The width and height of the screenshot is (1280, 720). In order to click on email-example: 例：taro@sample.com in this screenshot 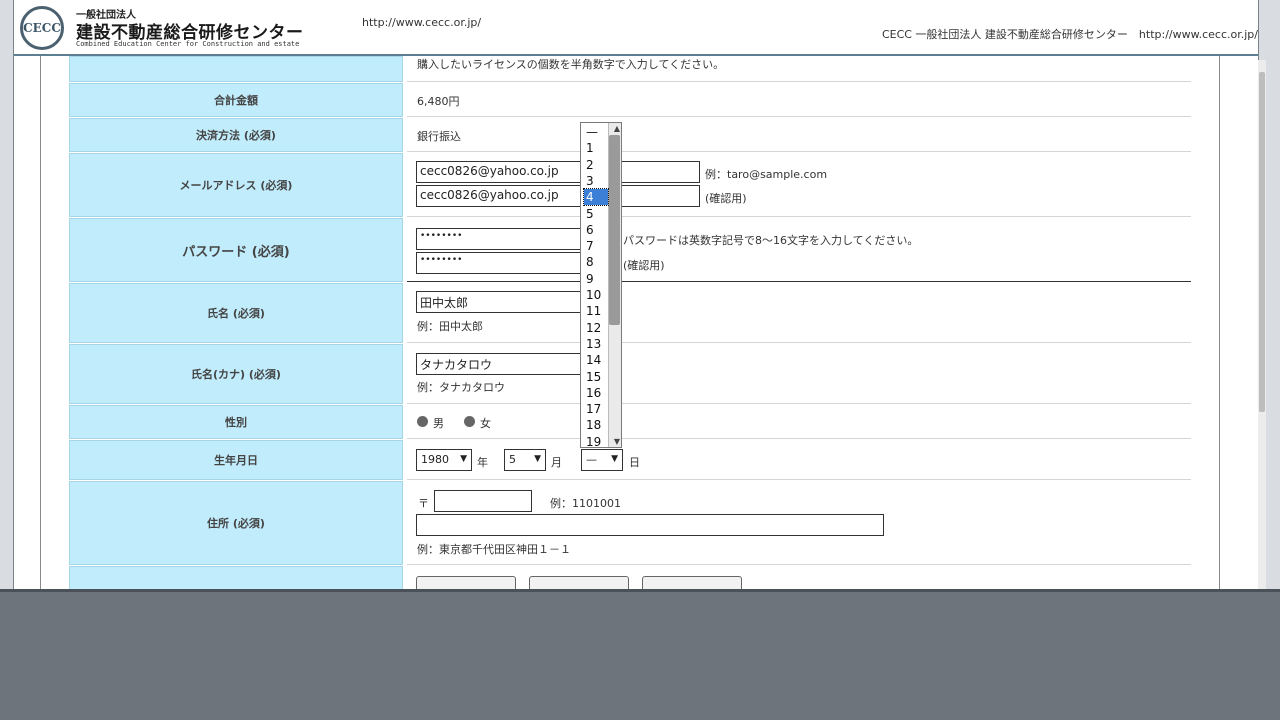, I will do `click(766, 174)`.